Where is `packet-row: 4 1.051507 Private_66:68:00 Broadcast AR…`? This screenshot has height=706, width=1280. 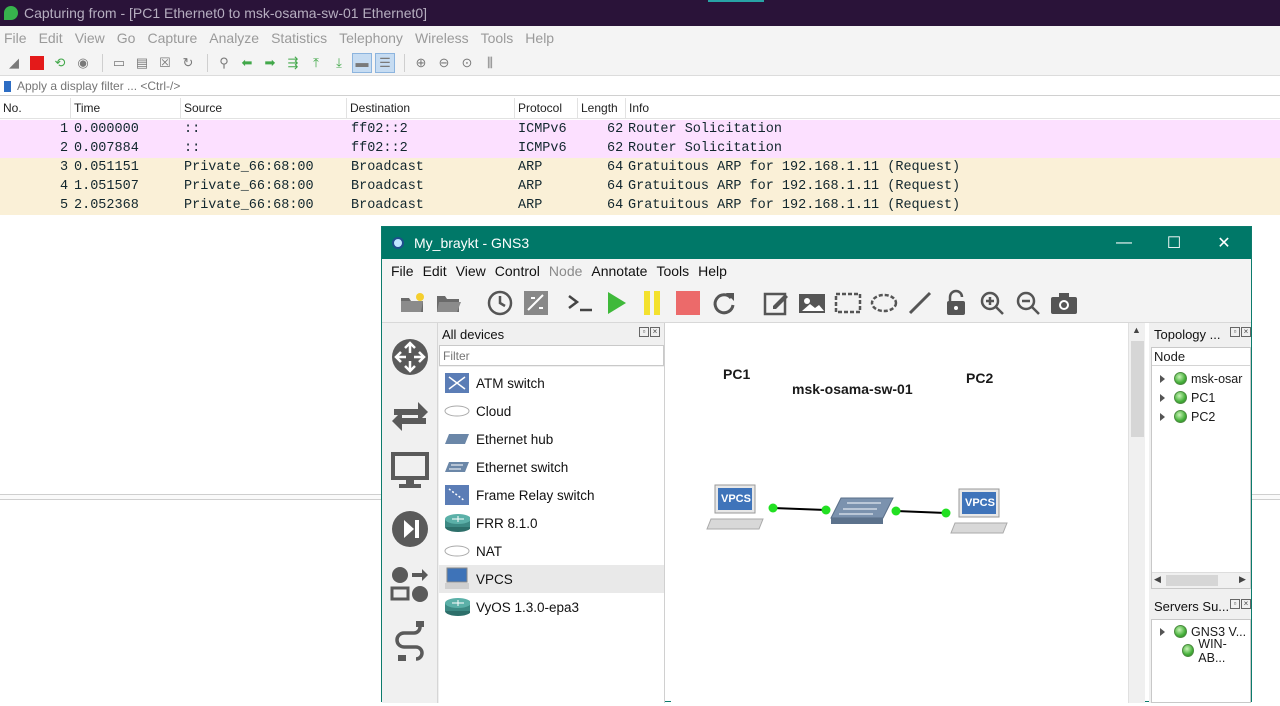
packet-row: 4 1.051507 Private_66:68:00 Broadcast AR… is located at coordinates (640, 186).